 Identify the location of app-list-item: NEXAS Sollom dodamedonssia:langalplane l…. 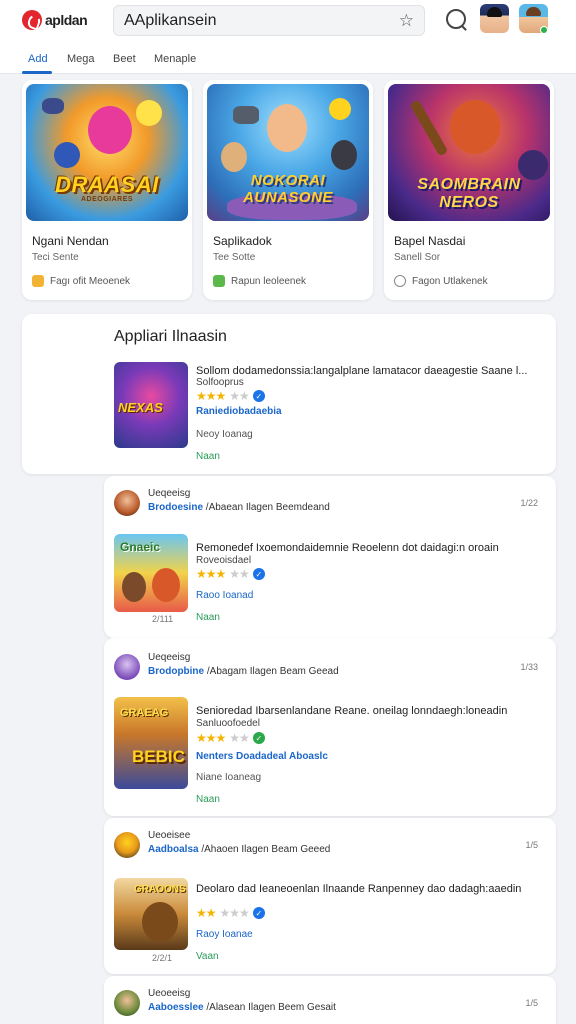
(324, 412).